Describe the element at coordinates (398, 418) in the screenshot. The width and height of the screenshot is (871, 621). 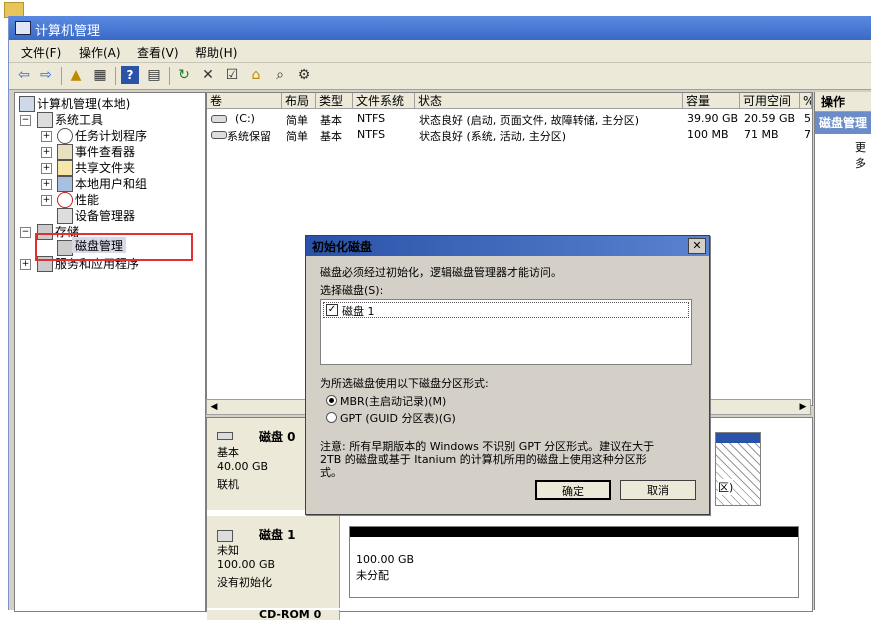
I see `gpt-option-label: GPT (GUID 分区表)(G)` at that location.